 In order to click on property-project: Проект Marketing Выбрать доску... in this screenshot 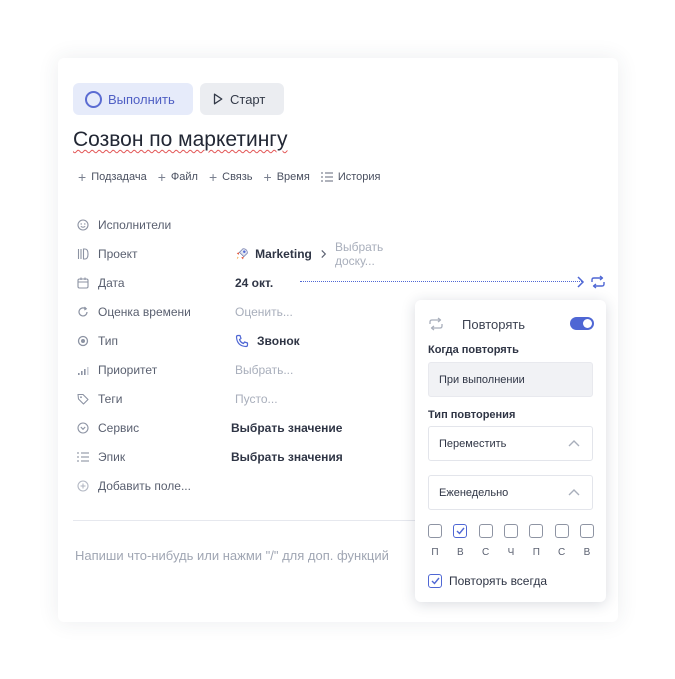, I will do `click(246, 254)`.